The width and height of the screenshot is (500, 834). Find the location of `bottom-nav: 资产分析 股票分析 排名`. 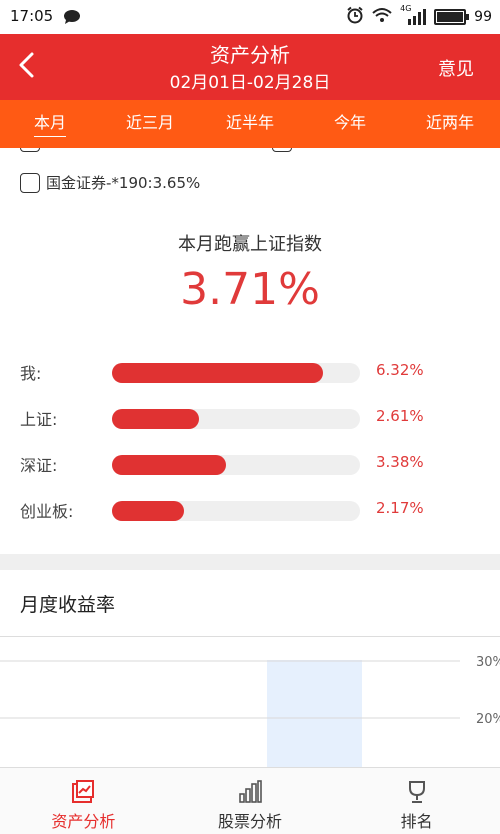

bottom-nav: 资产分析 股票分析 排名 is located at coordinates (250, 800).